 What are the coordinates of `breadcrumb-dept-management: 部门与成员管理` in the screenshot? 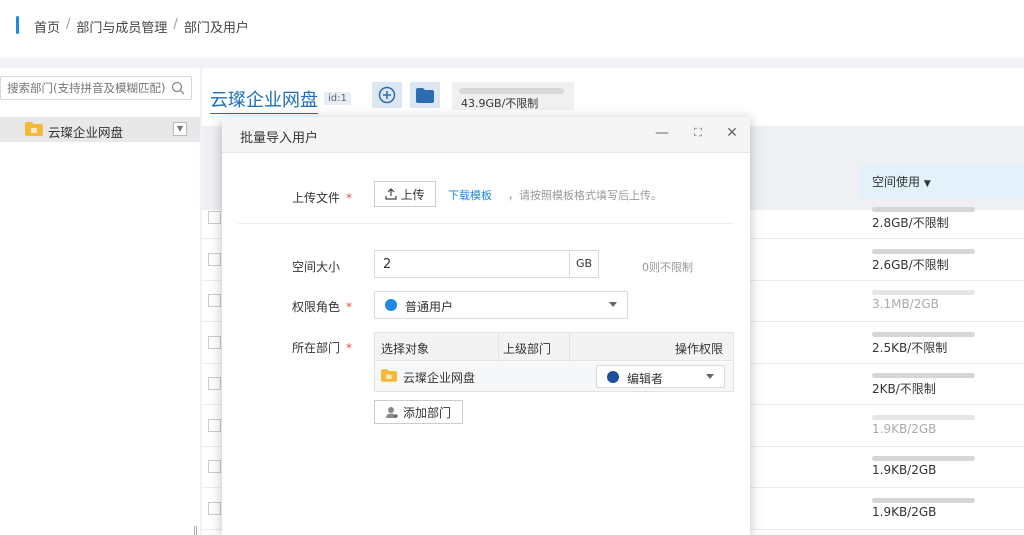 It's located at (121, 26).